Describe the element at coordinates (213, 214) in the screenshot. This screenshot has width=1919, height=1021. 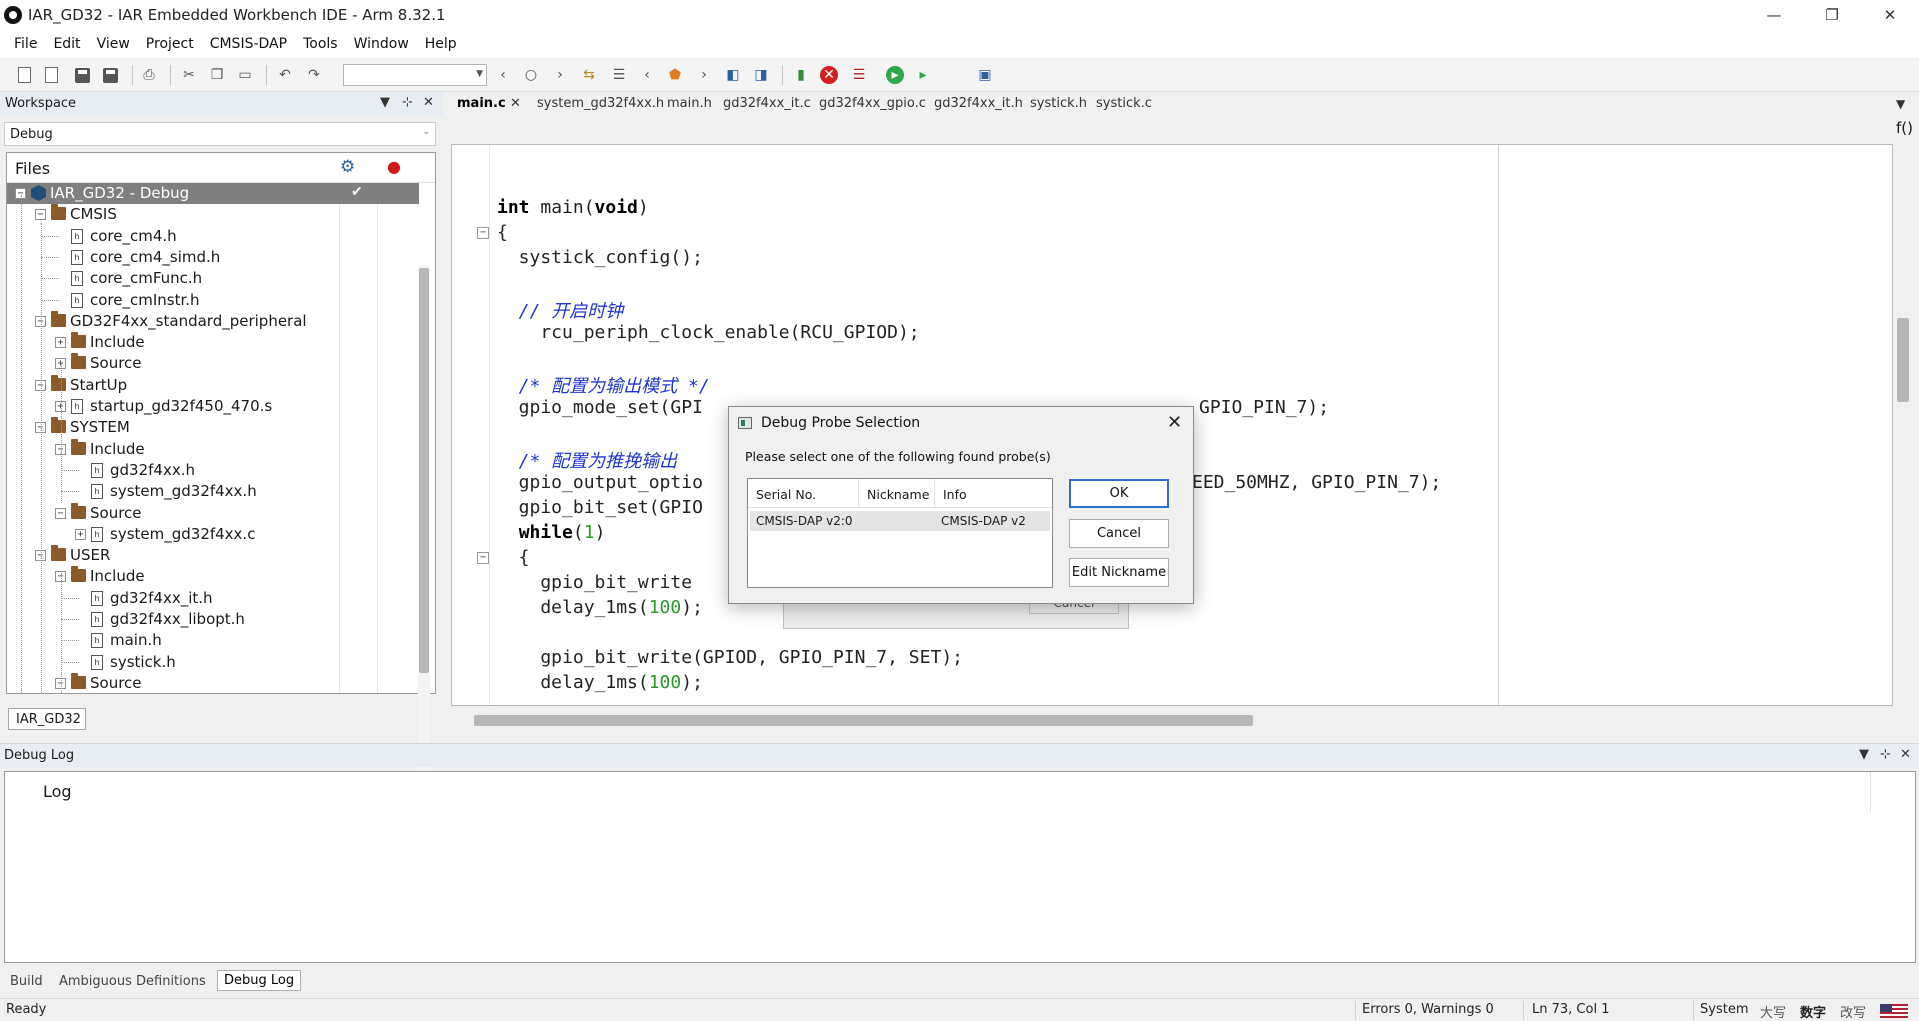
I see `tree-folder: − CMSIS` at that location.